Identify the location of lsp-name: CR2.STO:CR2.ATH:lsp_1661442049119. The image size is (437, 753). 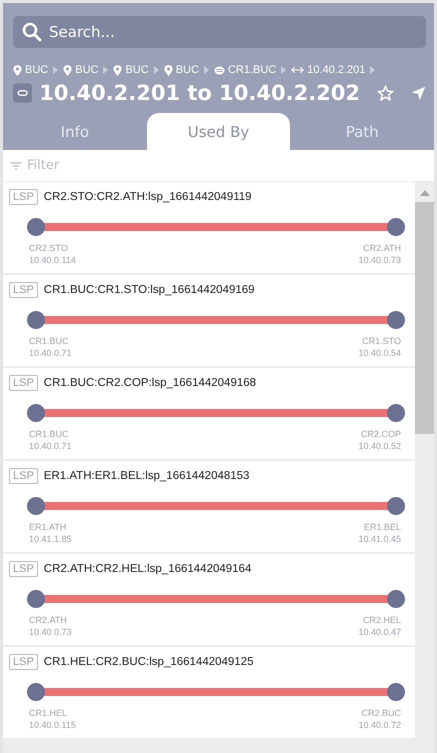
(148, 197).